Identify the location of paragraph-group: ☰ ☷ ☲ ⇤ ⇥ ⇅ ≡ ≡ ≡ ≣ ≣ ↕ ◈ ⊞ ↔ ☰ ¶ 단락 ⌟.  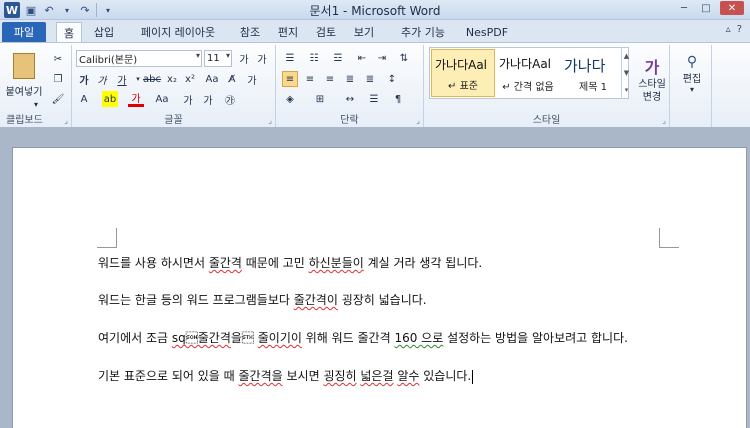
(350, 86).